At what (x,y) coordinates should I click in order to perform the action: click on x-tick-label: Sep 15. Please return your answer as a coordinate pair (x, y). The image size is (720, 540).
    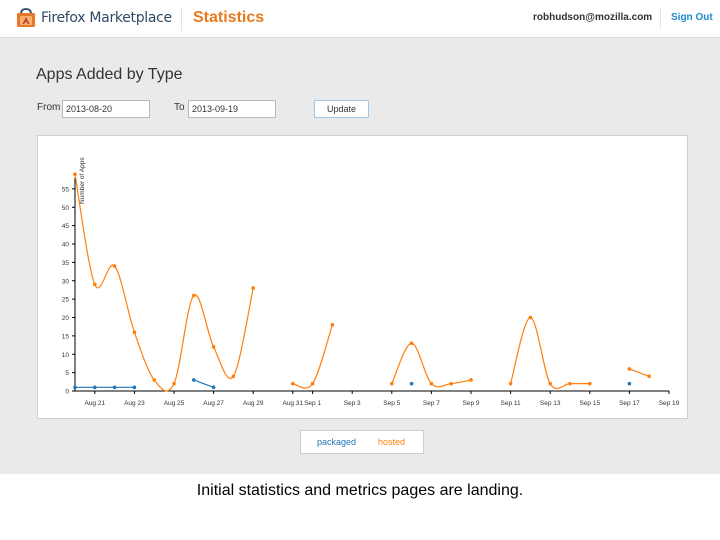
    Looking at the image, I should click on (589, 403).